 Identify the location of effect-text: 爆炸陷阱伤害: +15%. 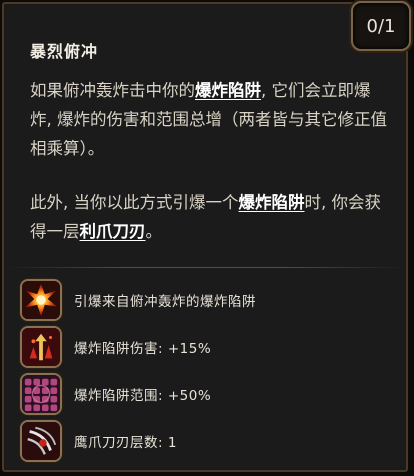
(143, 348).